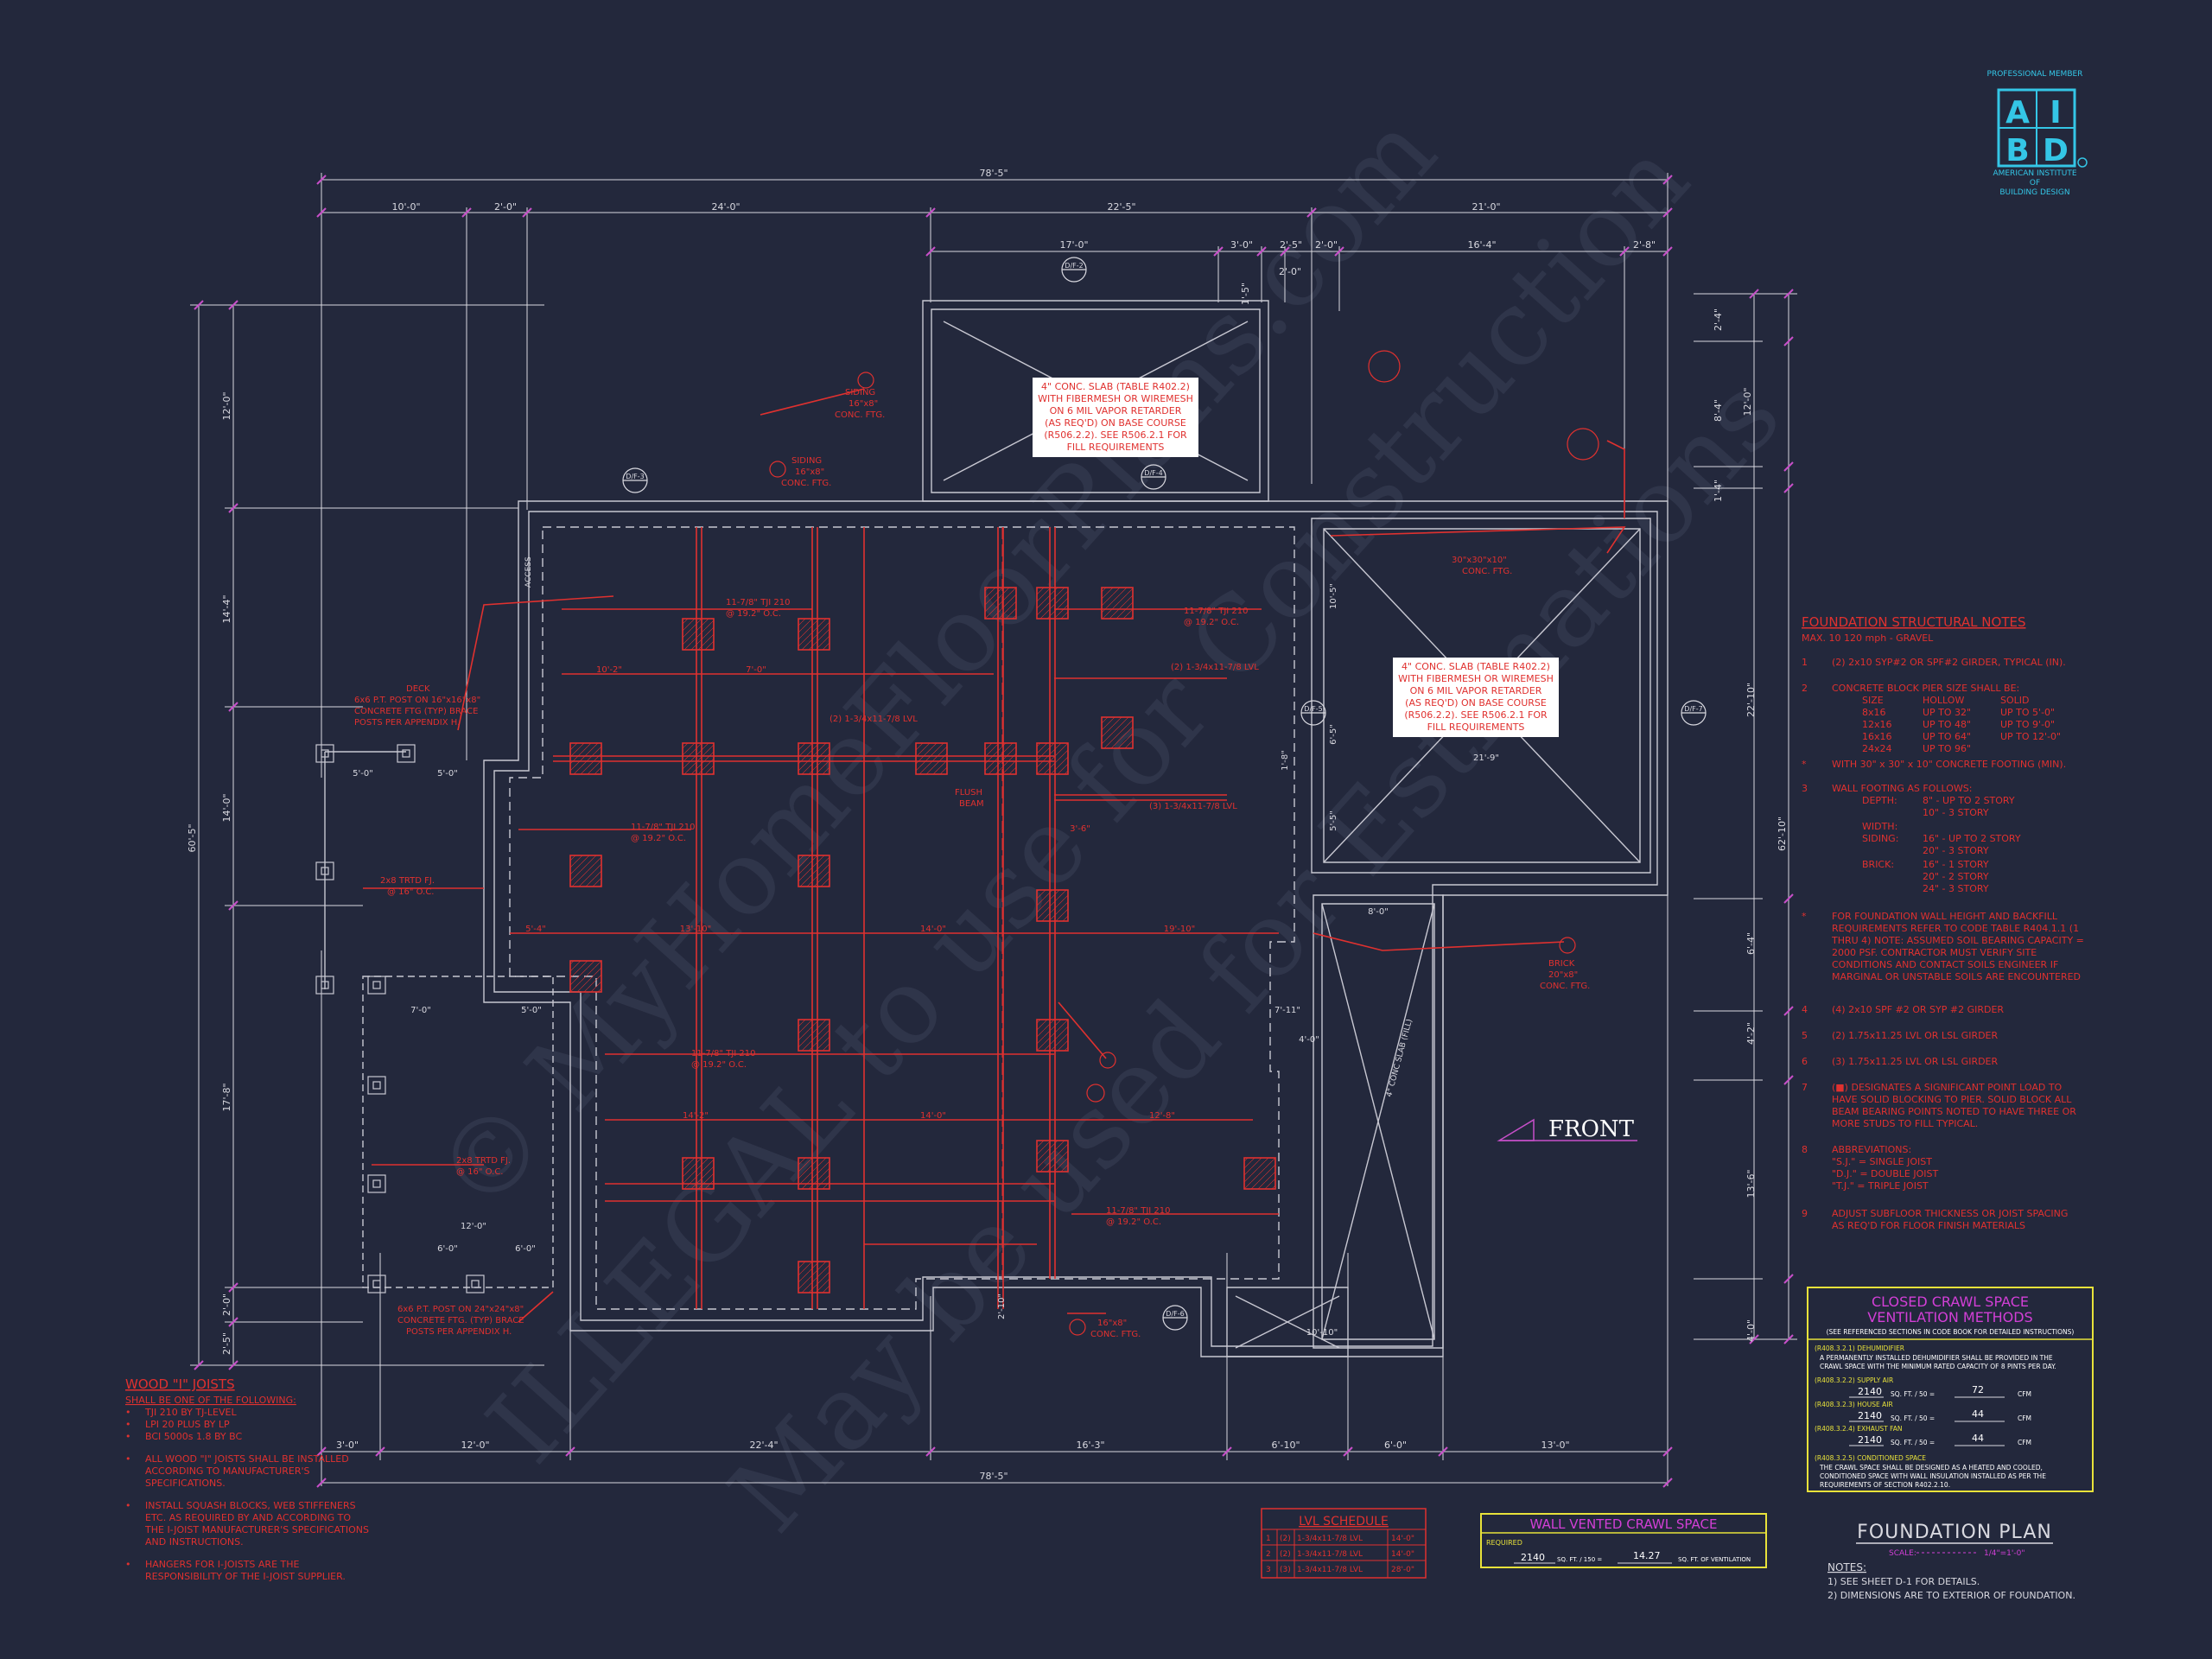  Describe the element at coordinates (2035, 173) in the screenshot. I see `logo-bottom-1: AMERICAN INSTITUTE` at that location.